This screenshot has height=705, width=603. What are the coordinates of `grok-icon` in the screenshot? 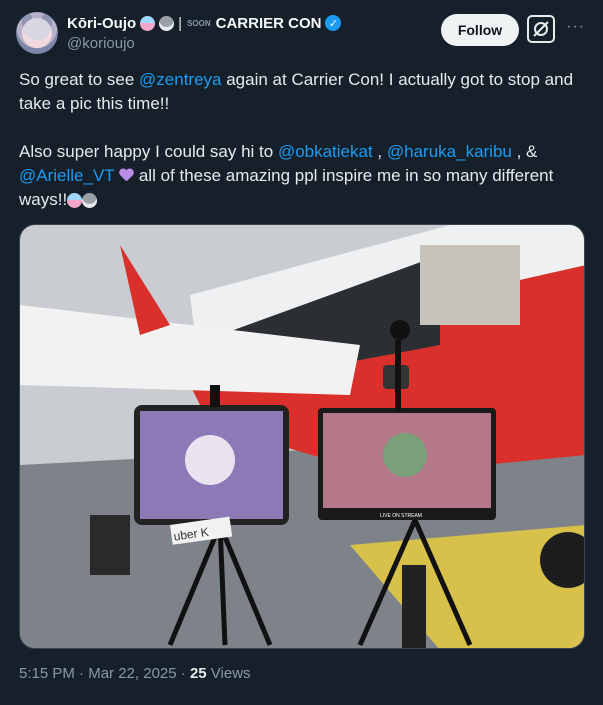 It's located at (541, 29).